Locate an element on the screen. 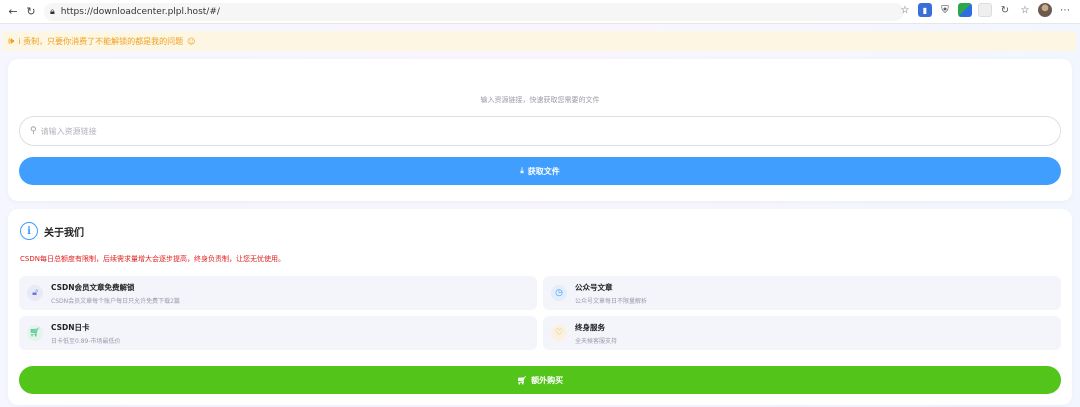 The width and height of the screenshot is (1080, 407). feature-title: CSDN会员文章免费解锁 is located at coordinates (93, 287).